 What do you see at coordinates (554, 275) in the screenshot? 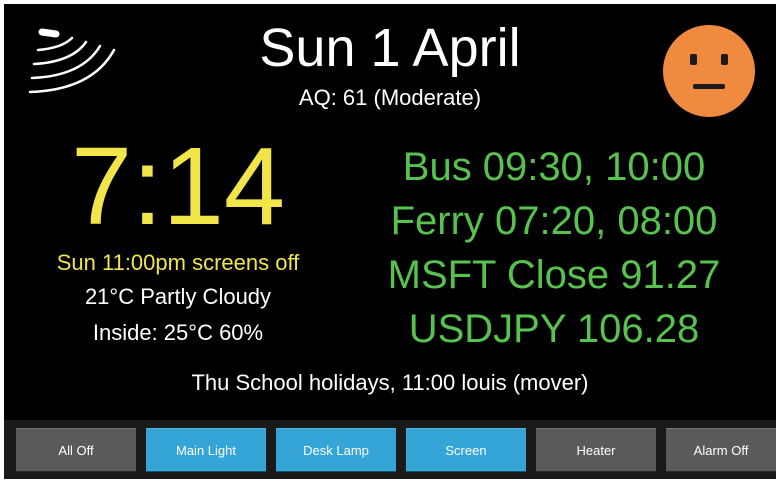
I see `stock-close: MSFT Close 91.27` at bounding box center [554, 275].